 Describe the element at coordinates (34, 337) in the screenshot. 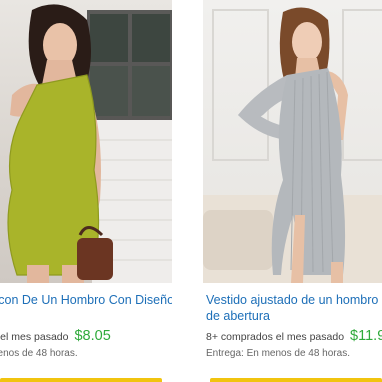

I see `sold-count: s el mes pasado` at that location.